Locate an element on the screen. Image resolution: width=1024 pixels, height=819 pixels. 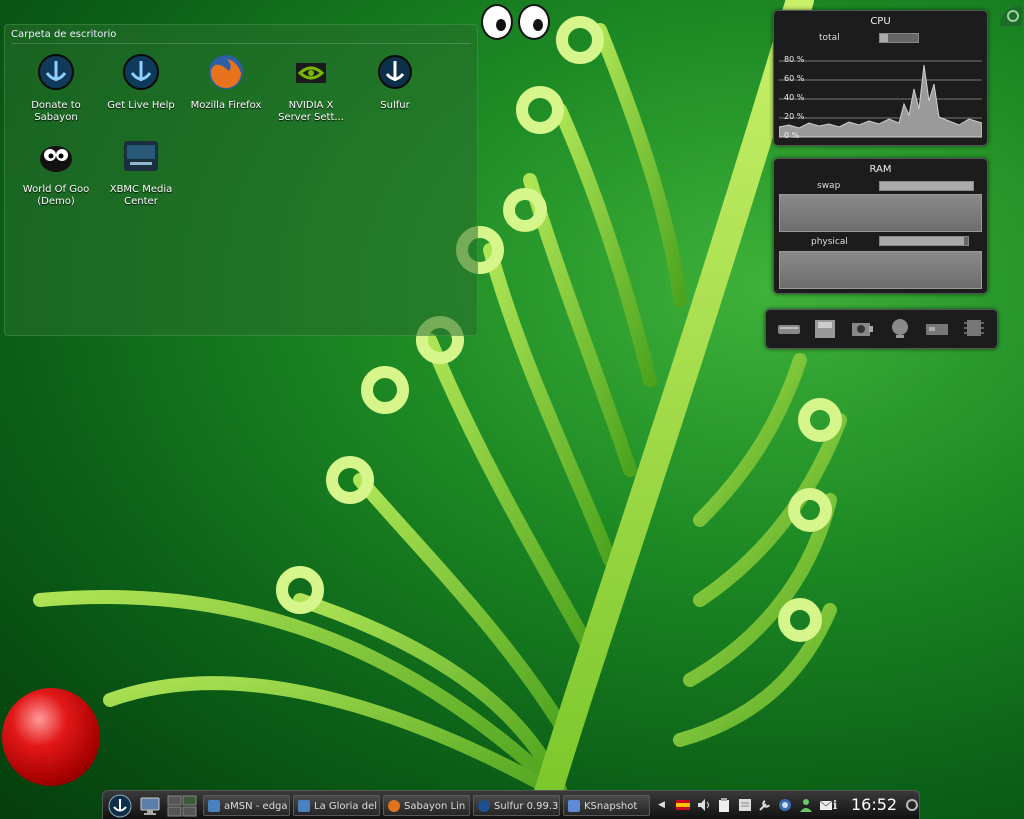
desktop-icon-xbmc: XBMC Media Center is located at coordinates (141, 172).